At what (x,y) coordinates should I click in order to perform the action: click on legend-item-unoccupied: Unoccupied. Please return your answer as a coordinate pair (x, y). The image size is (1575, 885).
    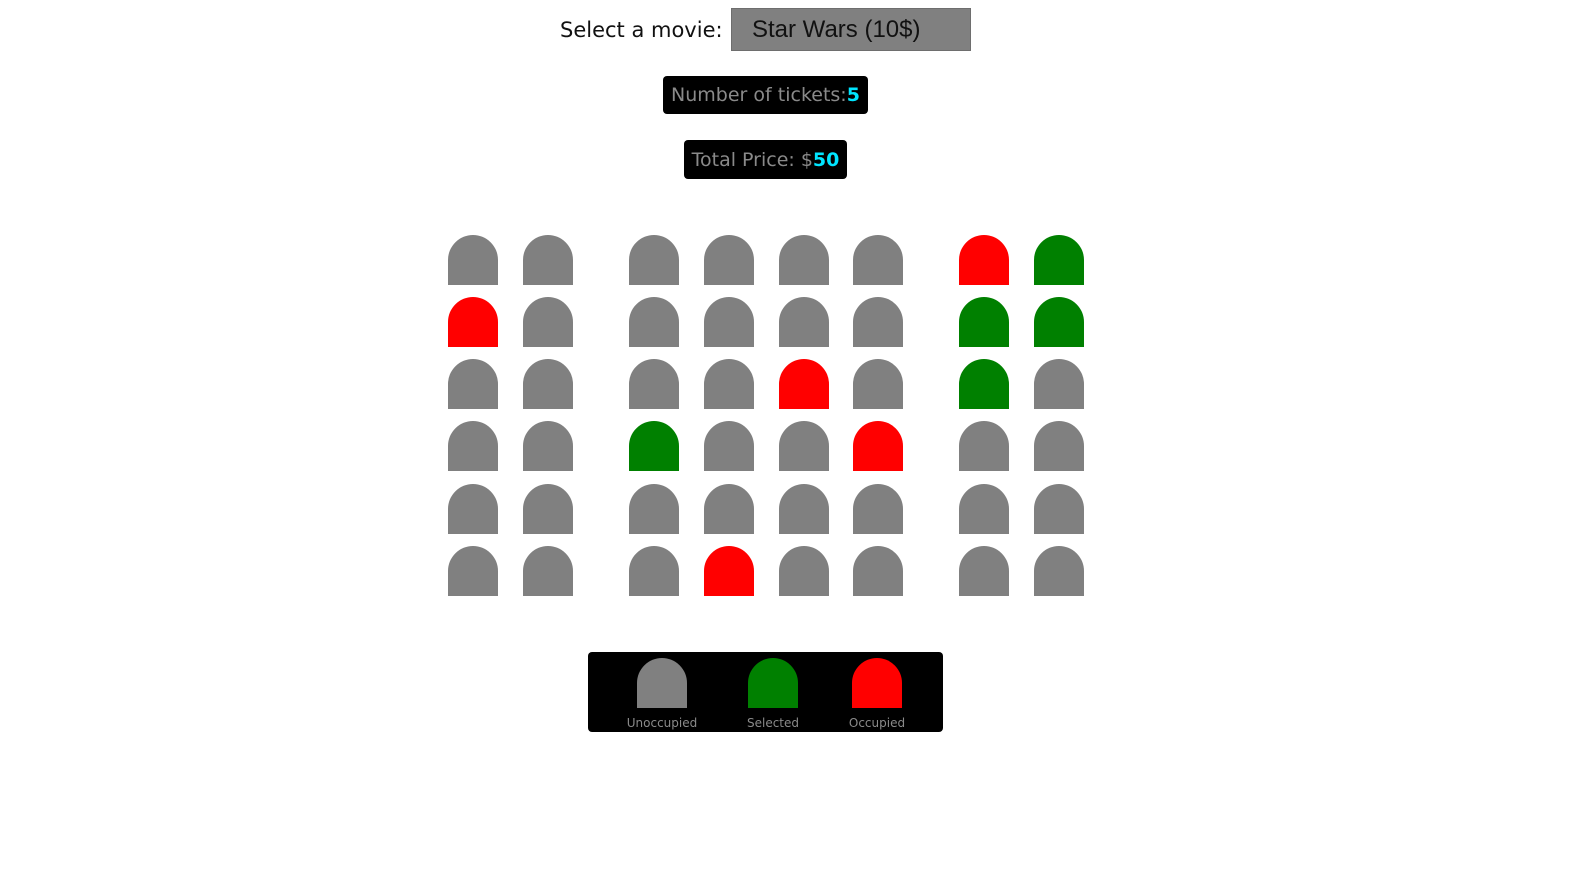
    Looking at the image, I should click on (662, 694).